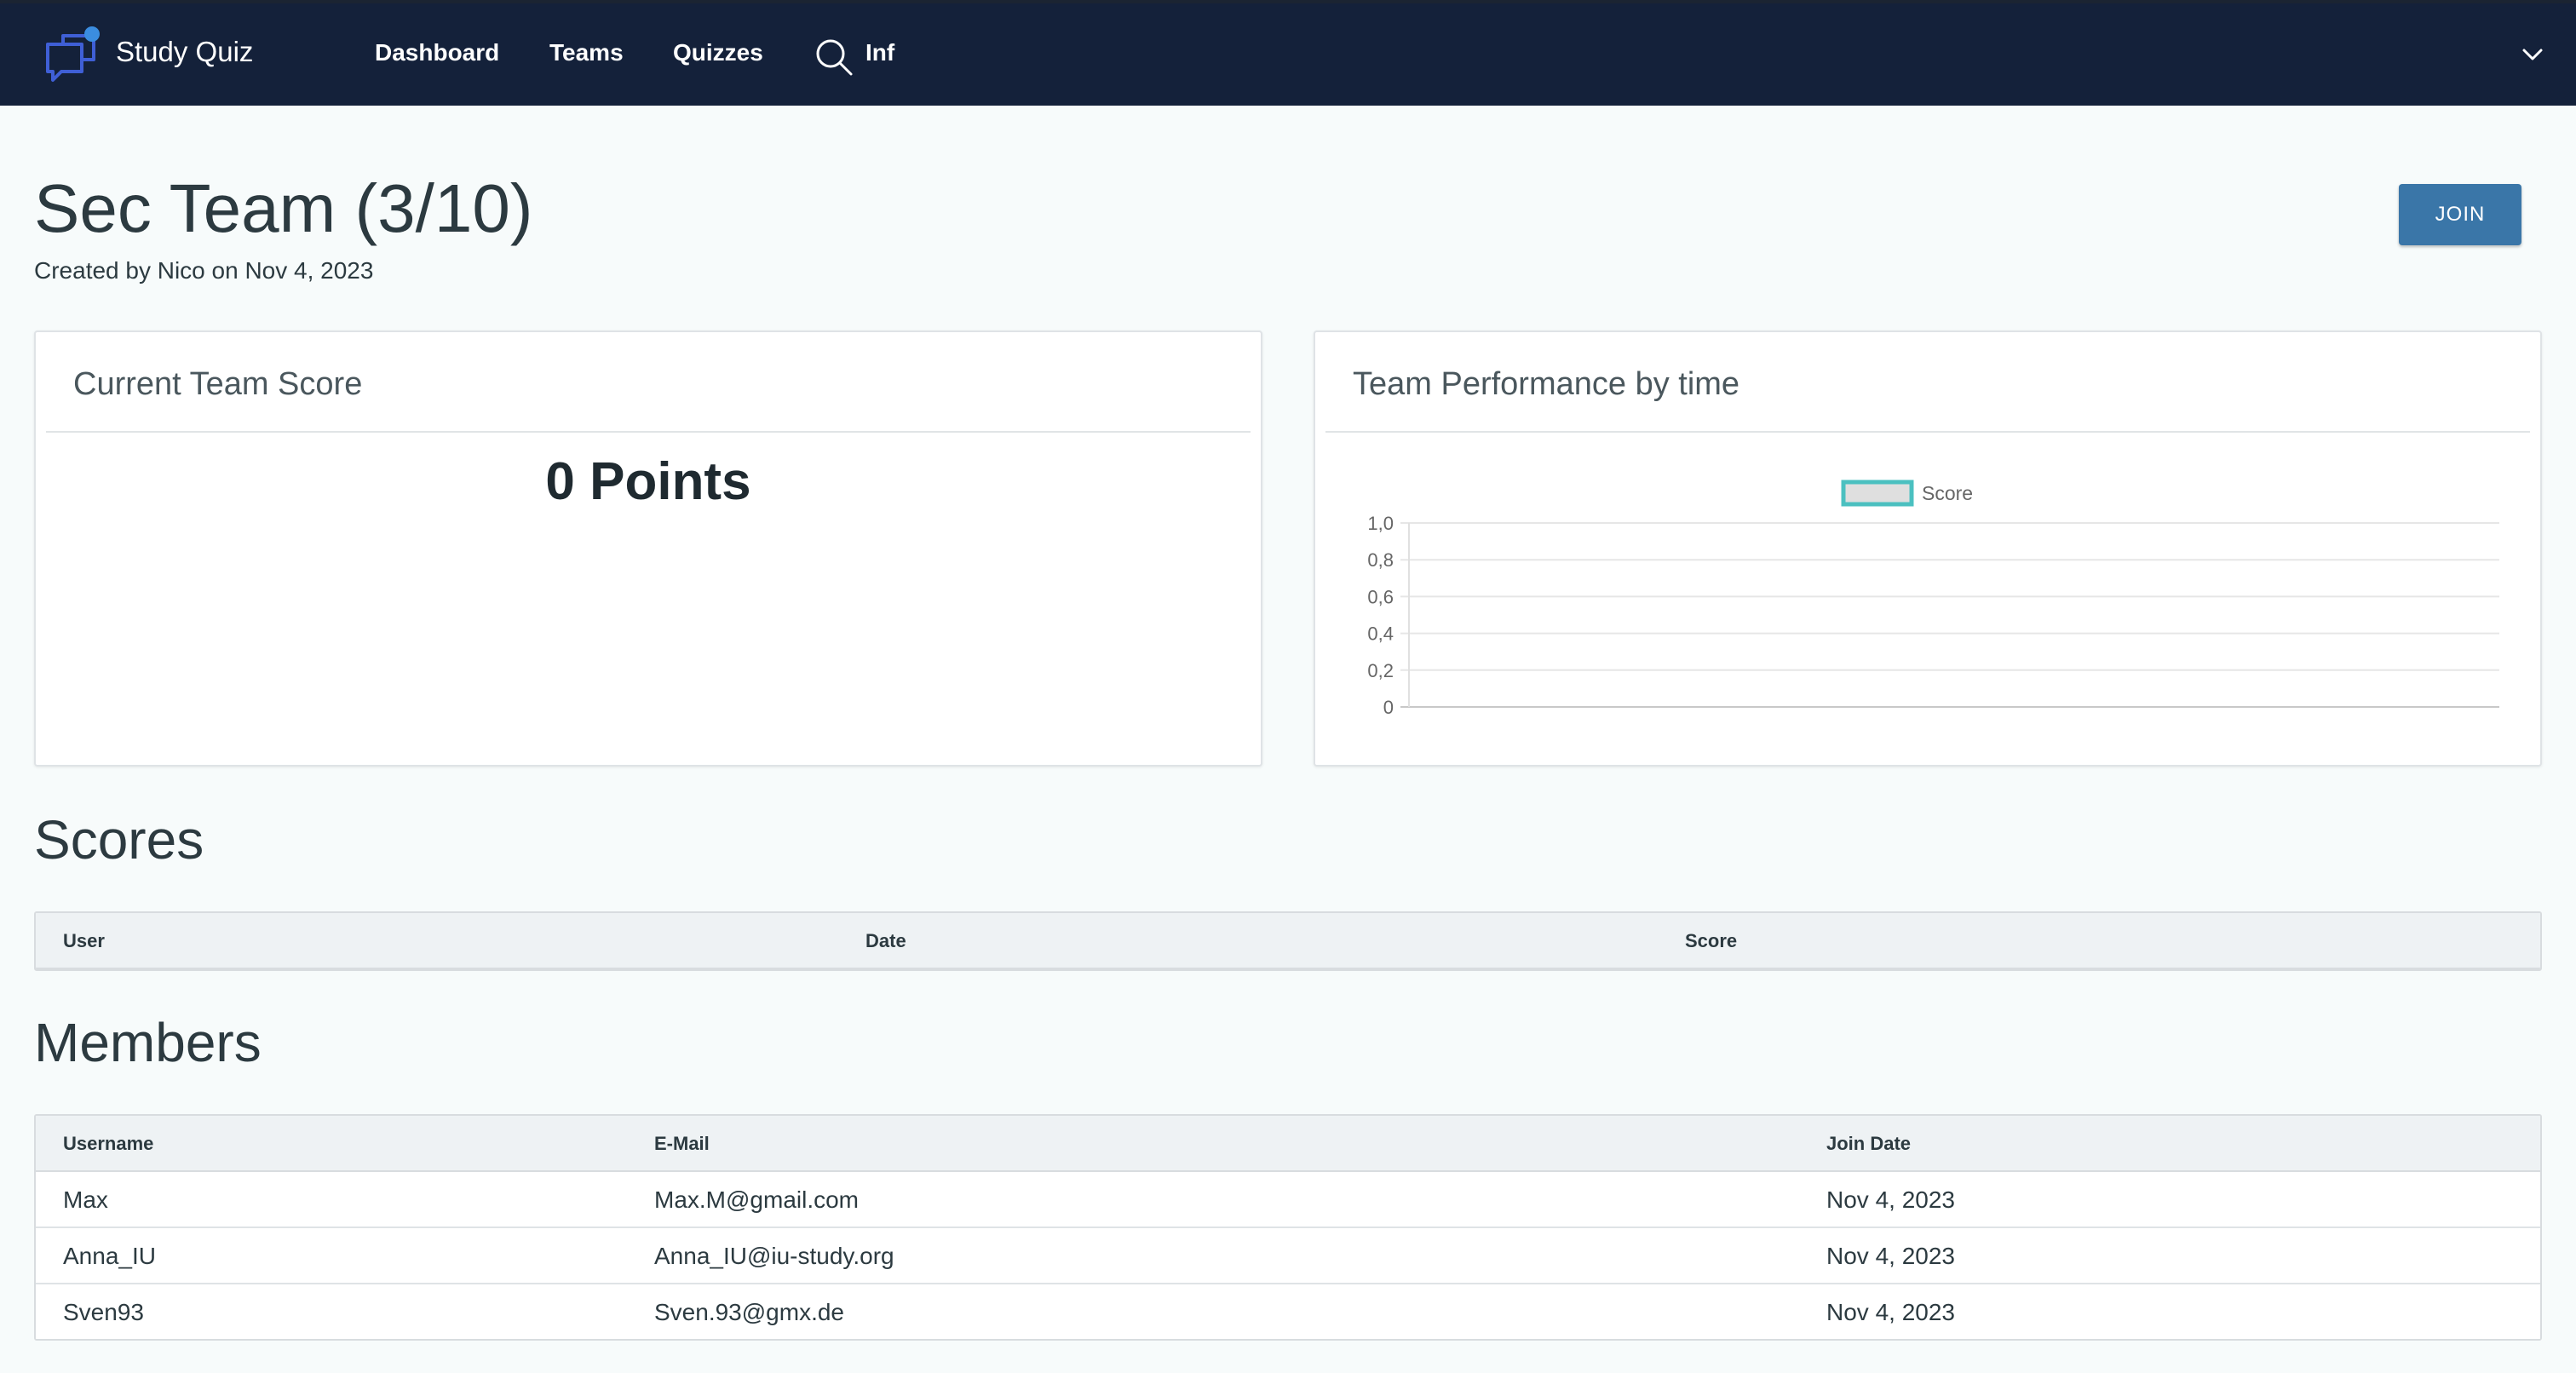 This screenshot has width=2576, height=1373. Describe the element at coordinates (1288, 1256) in the screenshot. I see `table-row: Anna_IU Anna_IU@iu-study.org Nov 4, 2023` at that location.